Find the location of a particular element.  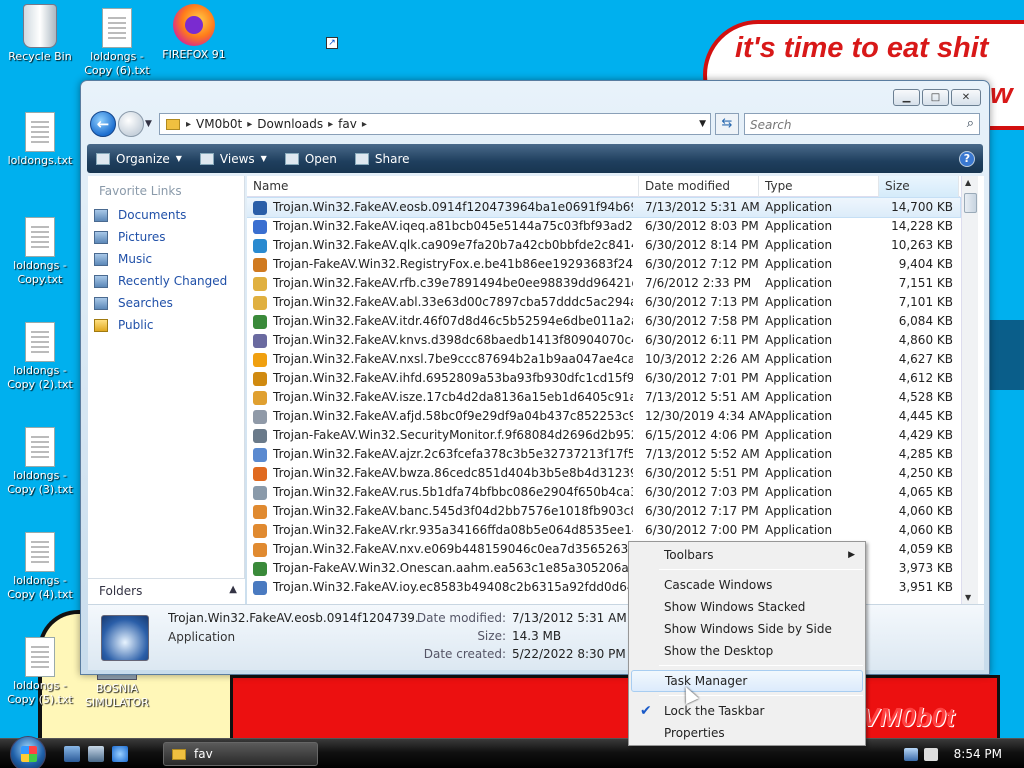

public-folder-icon is located at coordinates (101, 325).